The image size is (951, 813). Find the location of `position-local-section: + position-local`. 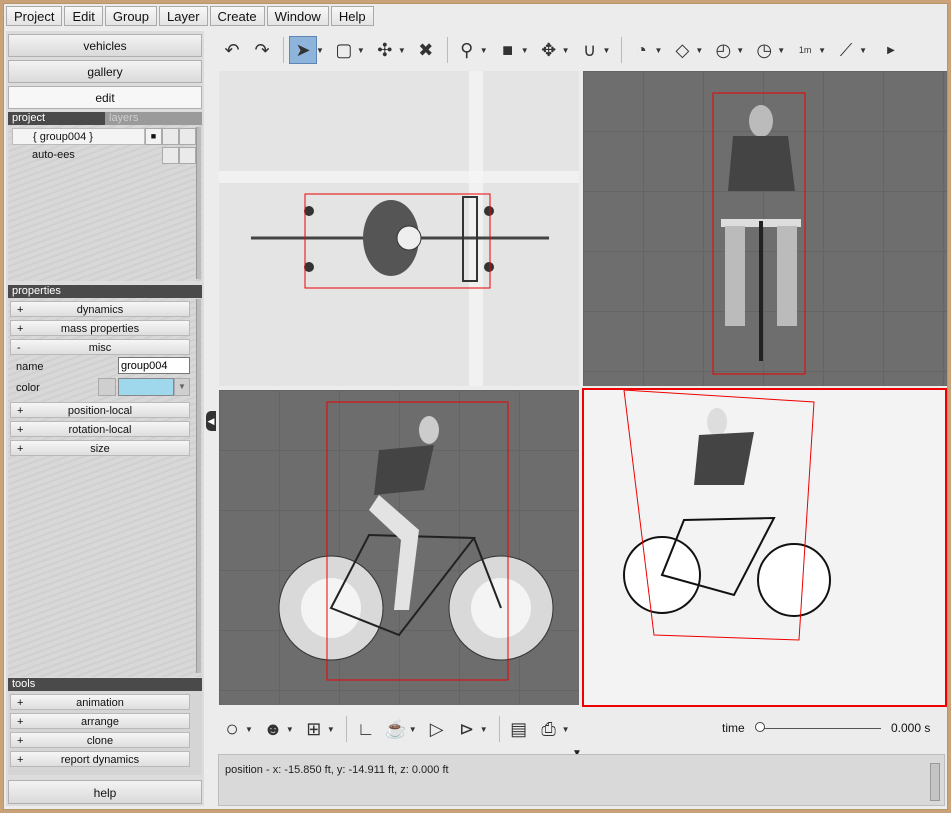

position-local-section: + position-local is located at coordinates (100, 410).